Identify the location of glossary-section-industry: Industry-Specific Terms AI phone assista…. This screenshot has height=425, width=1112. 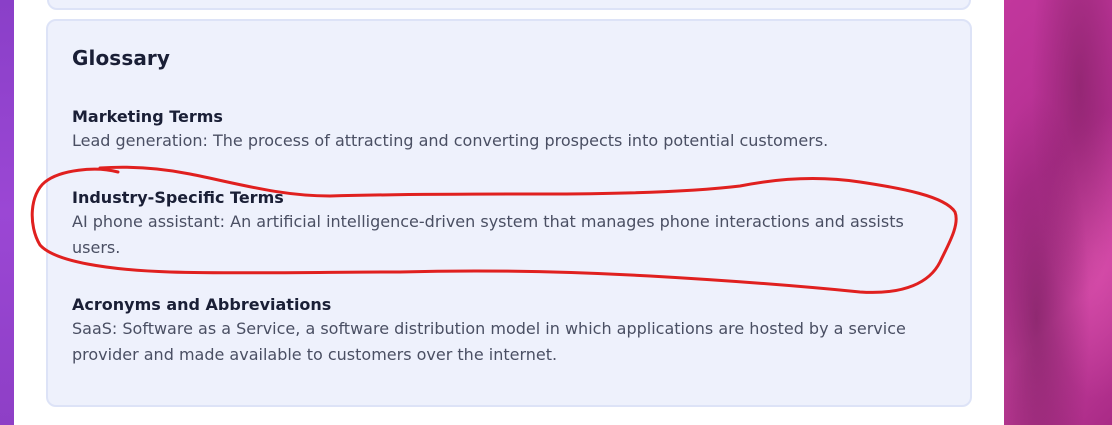
(502, 224).